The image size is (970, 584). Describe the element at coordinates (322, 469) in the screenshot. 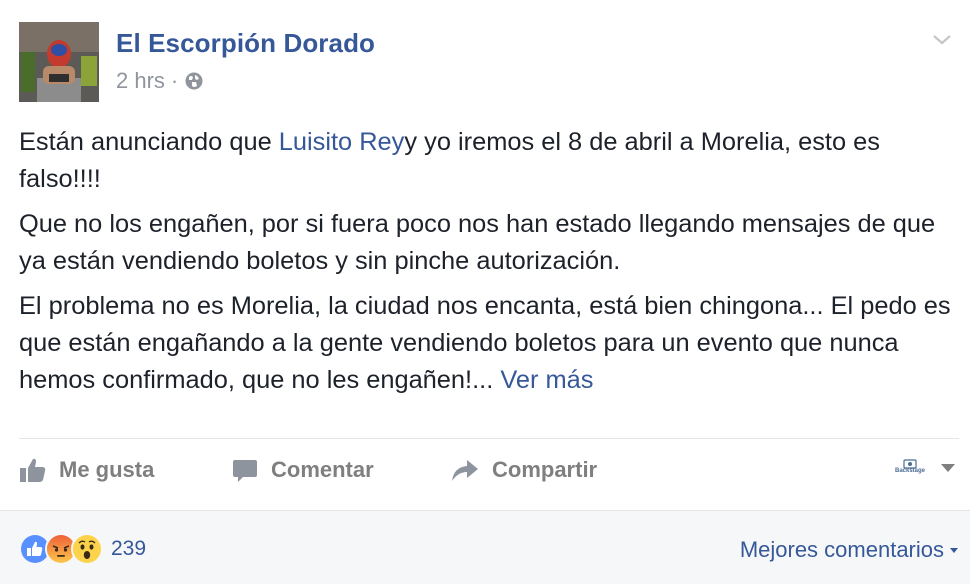

I see `comment-label: Comentar` at that location.